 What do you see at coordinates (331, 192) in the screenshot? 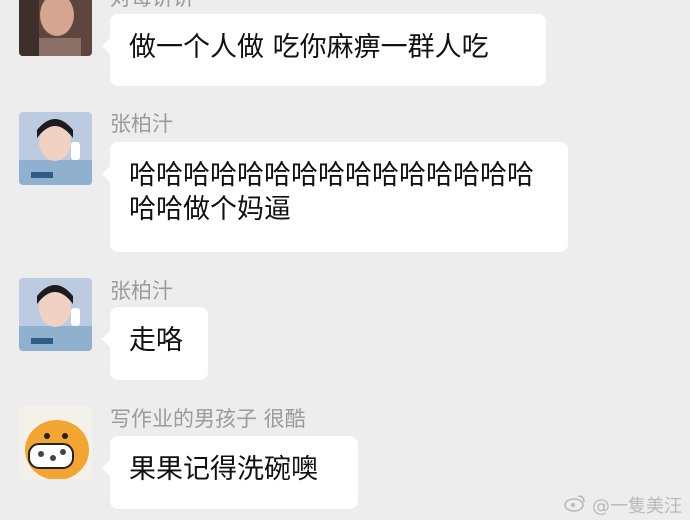
I see `message-text: 哈哈哈哈哈哈哈哈哈哈哈哈哈哈哈哈哈做个妈逼` at bounding box center [331, 192].